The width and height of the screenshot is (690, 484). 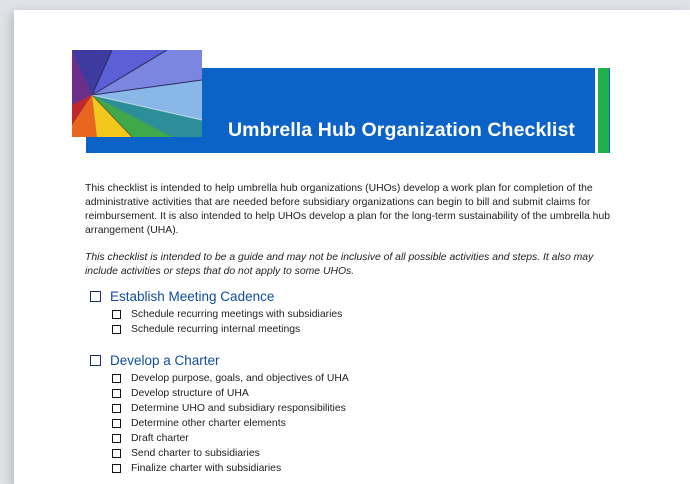 What do you see at coordinates (192, 296) in the screenshot?
I see `section-title: Establish Meeting Cadence` at bounding box center [192, 296].